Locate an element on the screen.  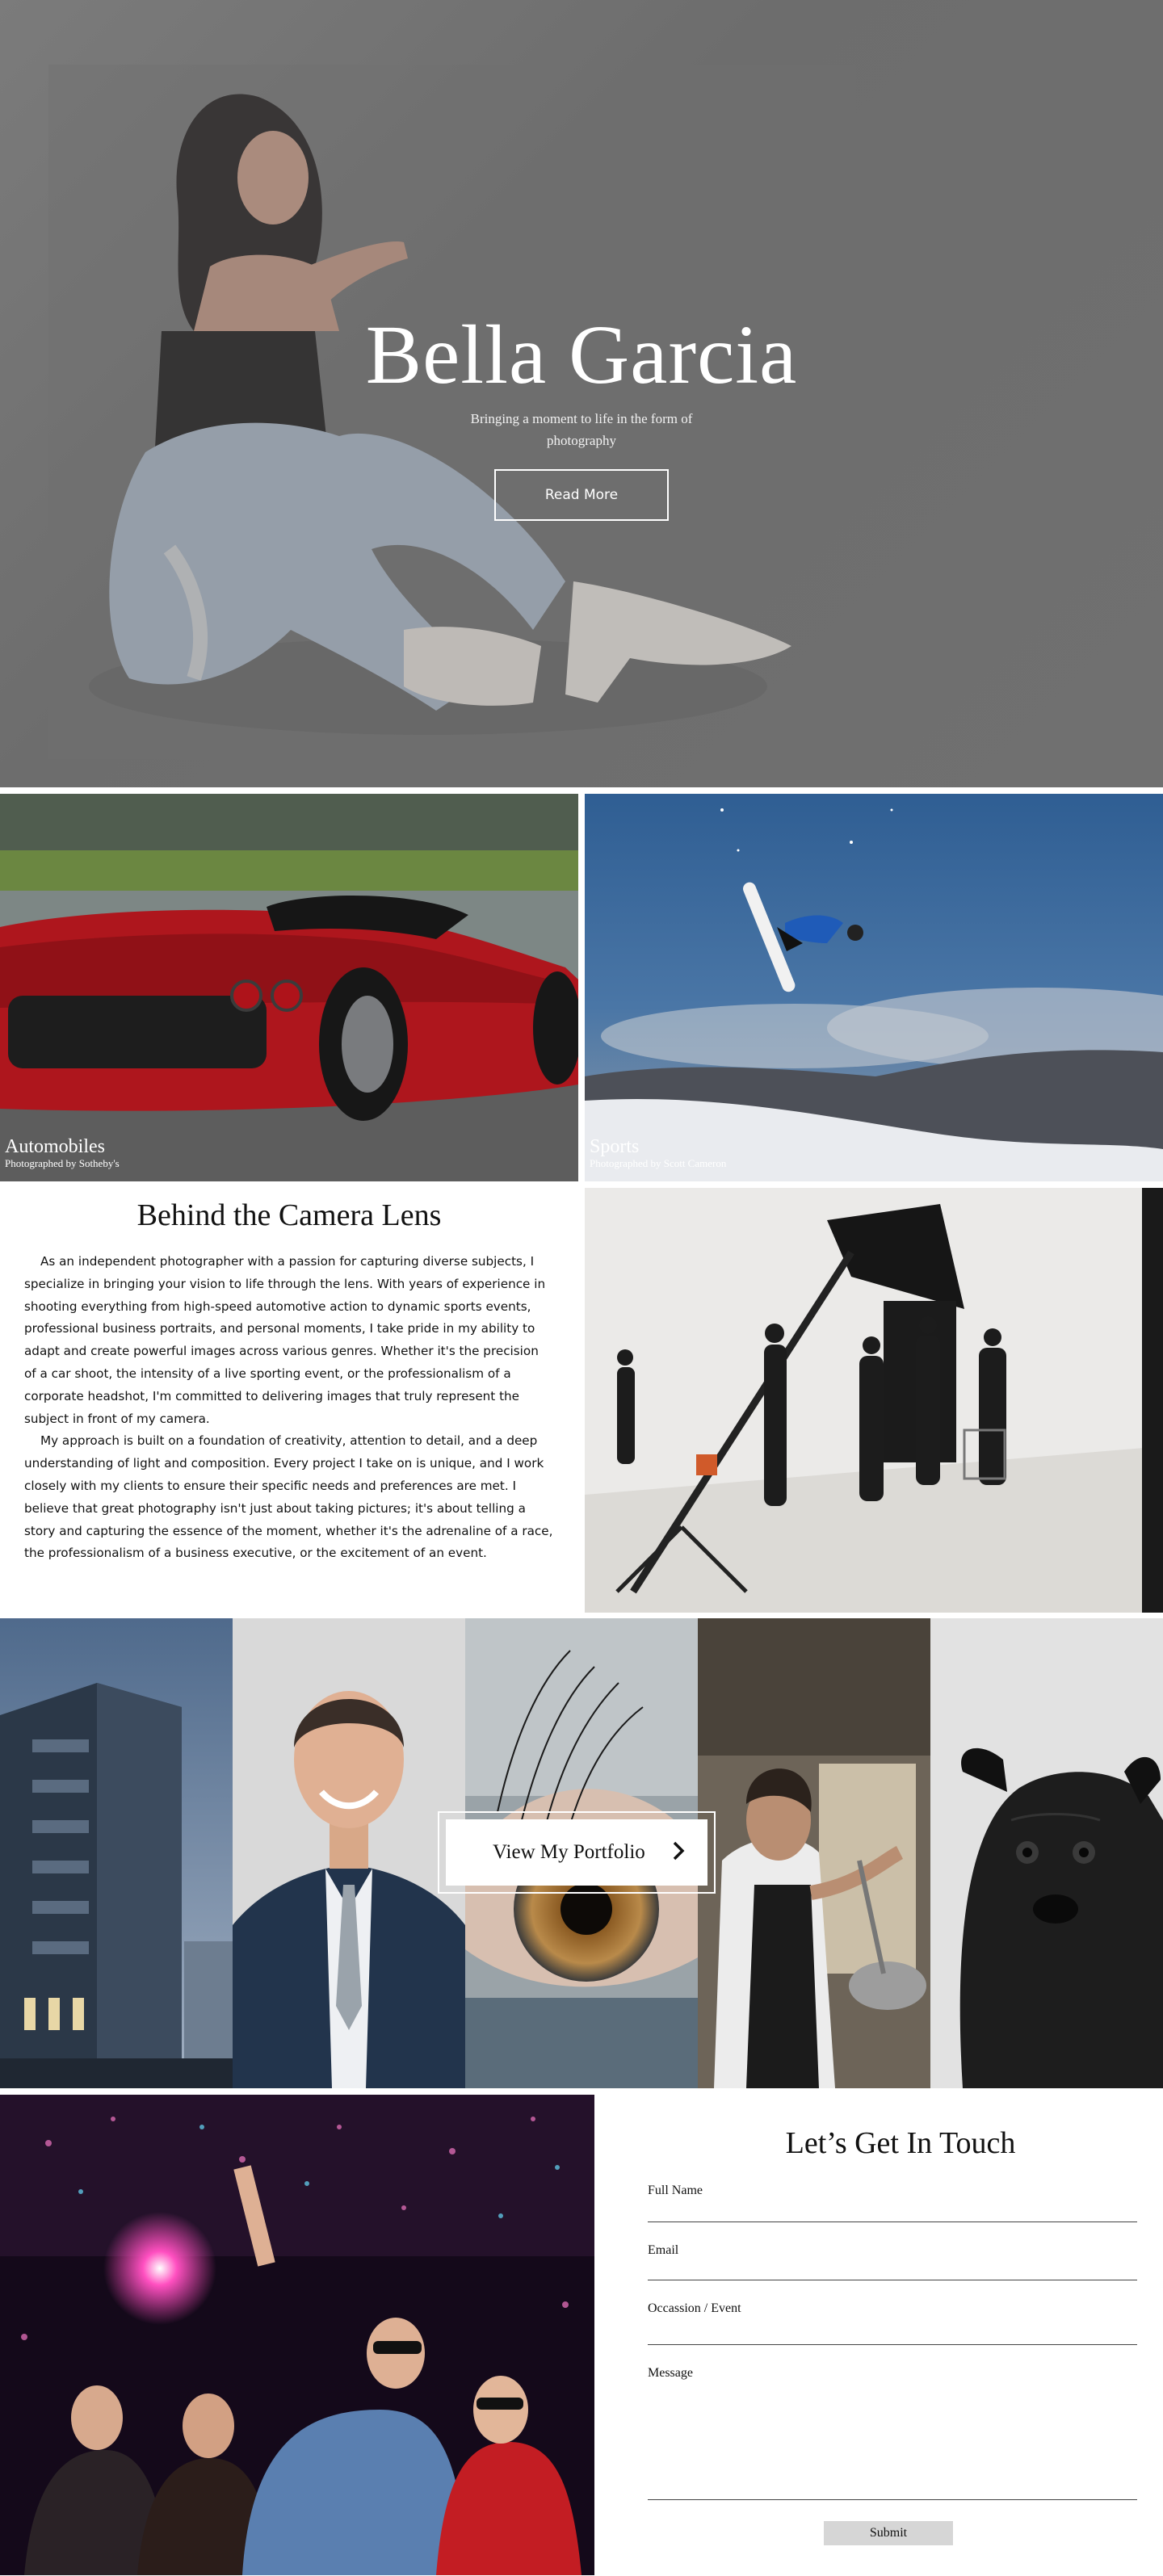
tile-title: Sports is located at coordinates (615, 1146).